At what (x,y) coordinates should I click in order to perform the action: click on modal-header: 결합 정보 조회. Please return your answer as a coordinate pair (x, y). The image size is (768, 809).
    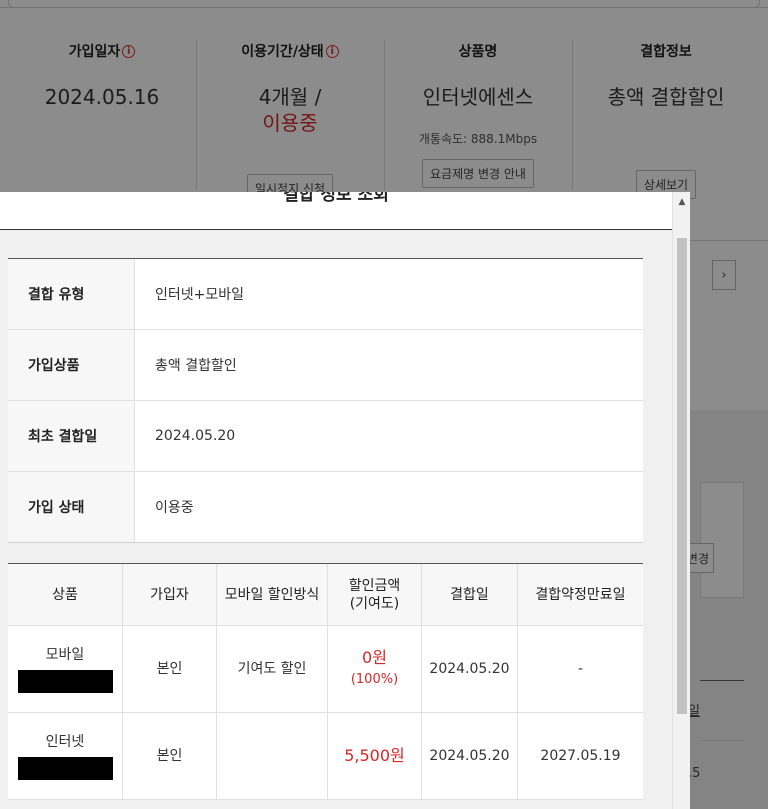
    Looking at the image, I should click on (345, 211).